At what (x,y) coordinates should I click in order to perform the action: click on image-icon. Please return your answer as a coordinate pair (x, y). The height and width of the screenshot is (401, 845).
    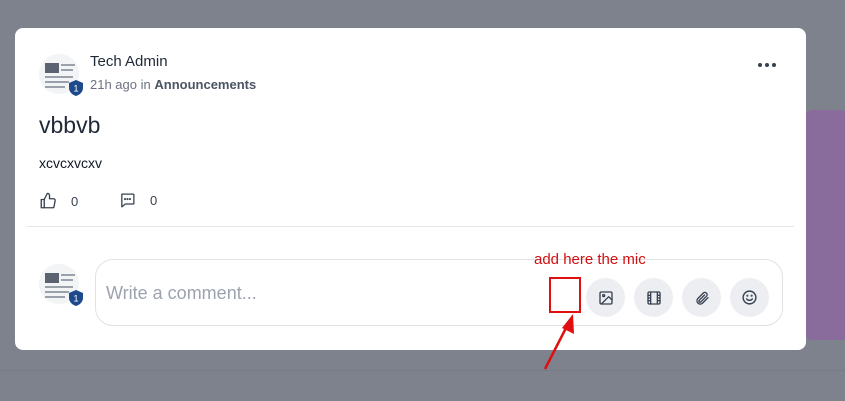
    Looking at the image, I should click on (605, 297).